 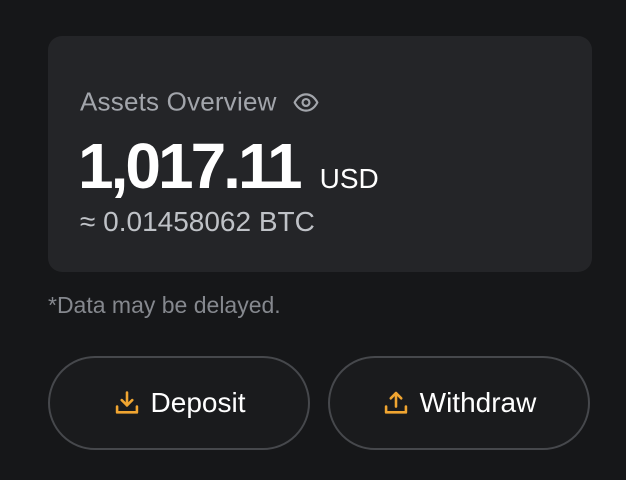 I want to click on upload-icon, so click(x=396, y=403).